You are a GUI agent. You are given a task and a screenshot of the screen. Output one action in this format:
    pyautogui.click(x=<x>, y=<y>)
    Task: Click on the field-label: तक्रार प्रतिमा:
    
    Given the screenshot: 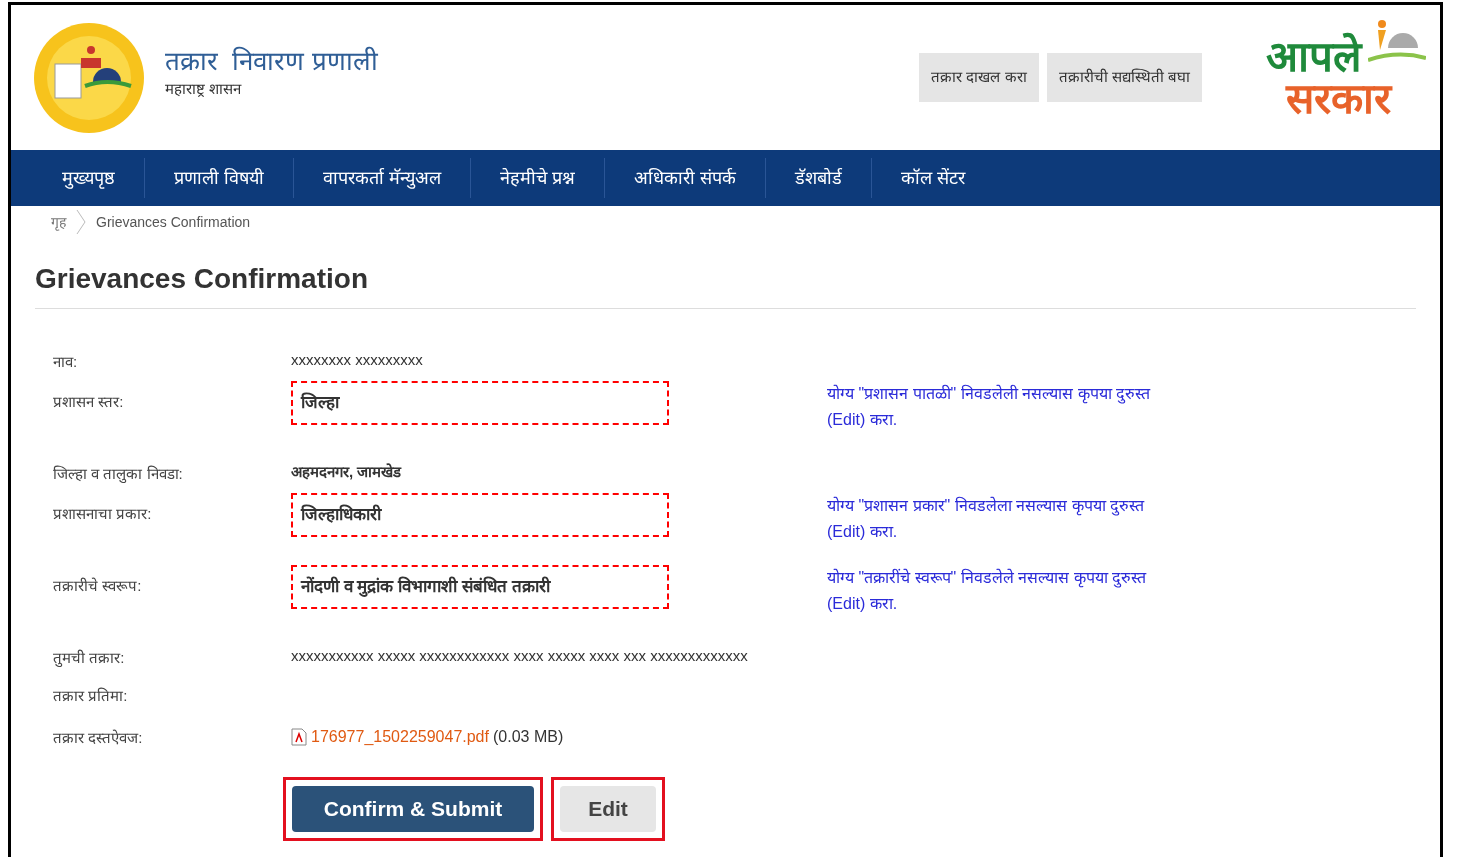 What is the action you would take?
    pyautogui.click(x=91, y=696)
    